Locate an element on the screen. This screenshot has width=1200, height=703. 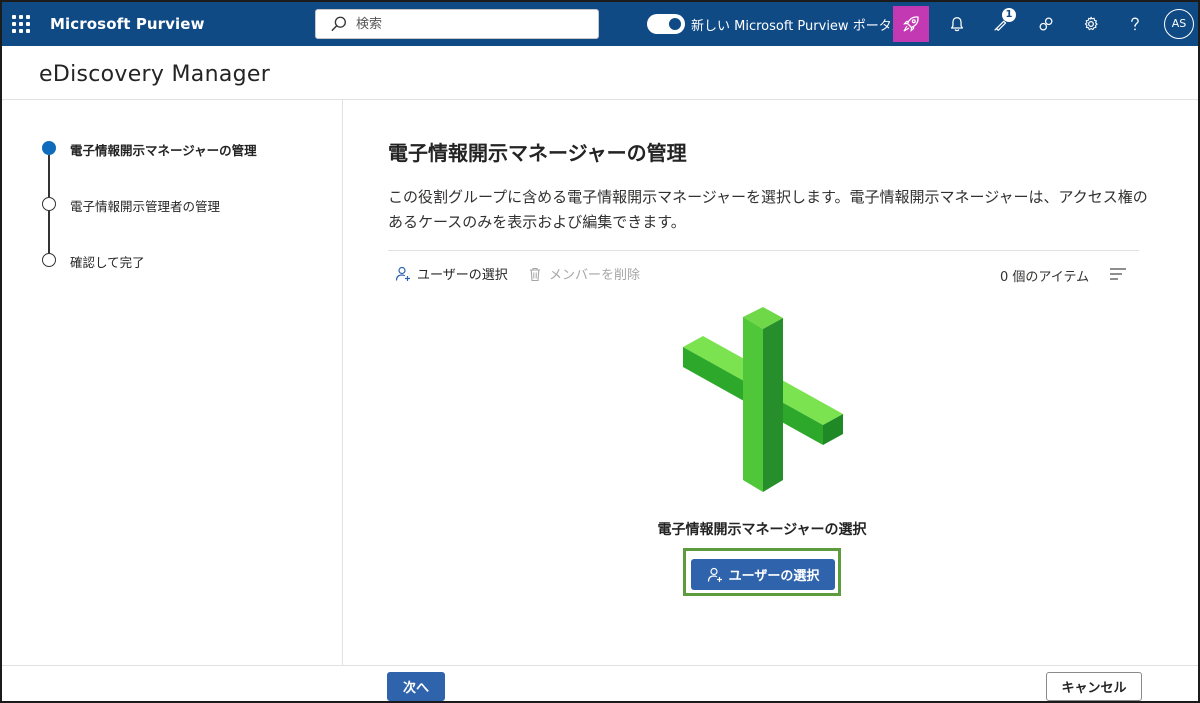
select-users-command: ユーザーの選択 is located at coordinates (451, 273).